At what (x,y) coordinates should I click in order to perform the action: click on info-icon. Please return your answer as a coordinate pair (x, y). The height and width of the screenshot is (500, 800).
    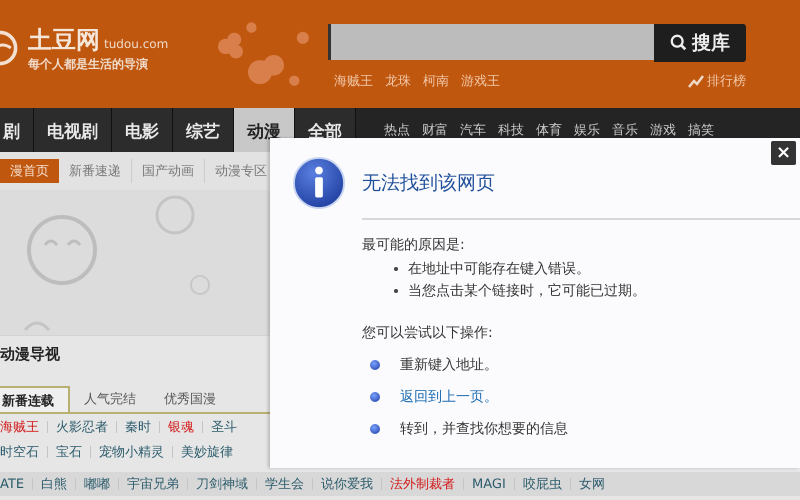
    Looking at the image, I should click on (319, 183).